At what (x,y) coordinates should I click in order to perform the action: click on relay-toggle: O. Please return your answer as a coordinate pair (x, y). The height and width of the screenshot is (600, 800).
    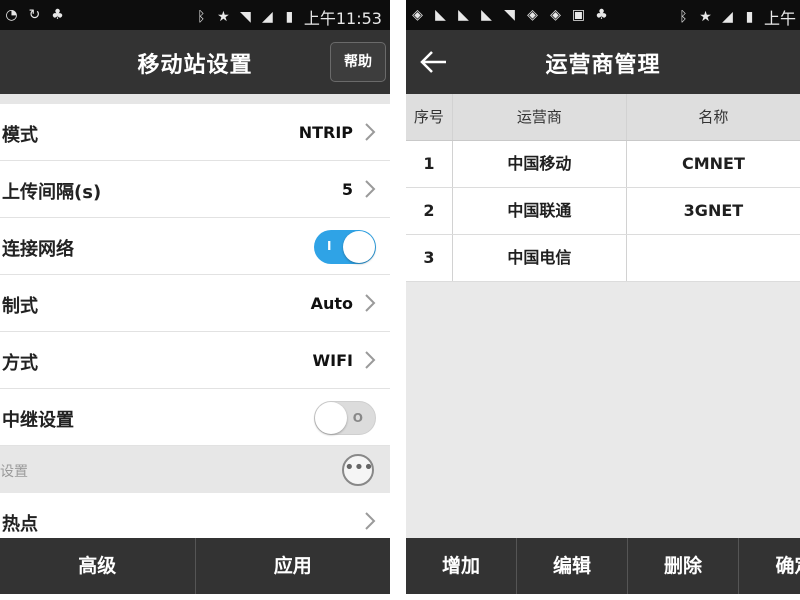
    Looking at the image, I should click on (345, 418).